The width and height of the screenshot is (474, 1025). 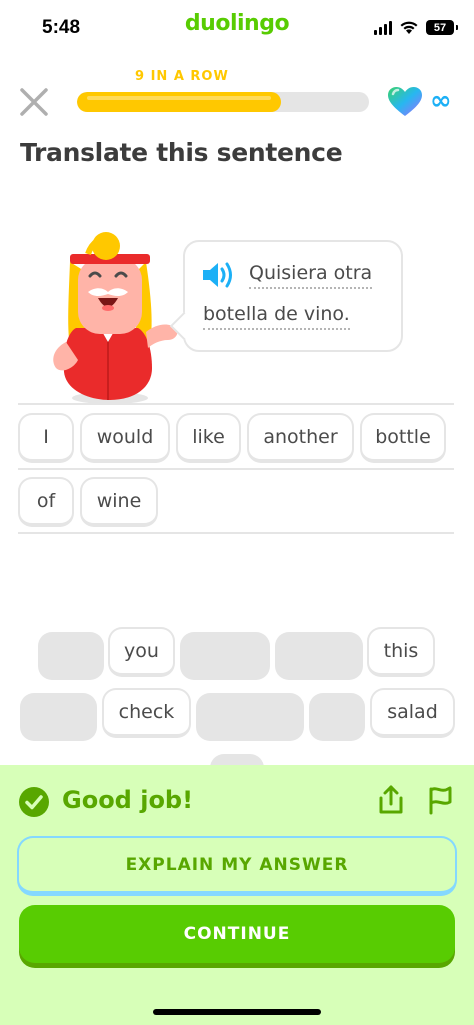 What do you see at coordinates (293, 296) in the screenshot?
I see `speech-bubble: Quisiera otra botella de vino.` at bounding box center [293, 296].